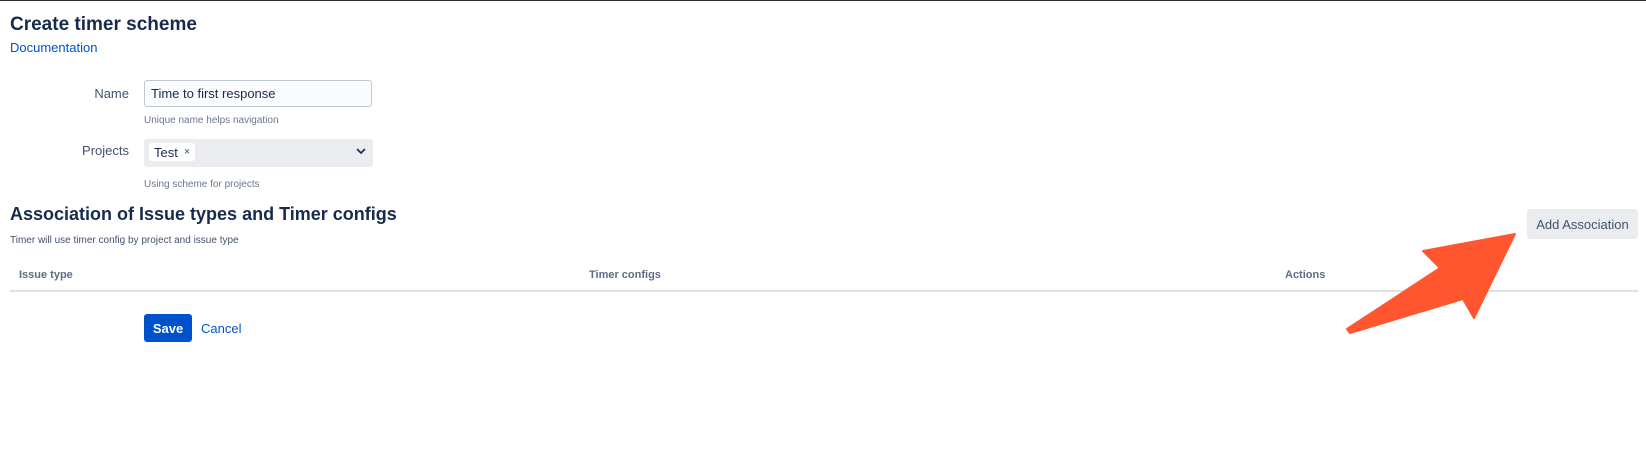  What do you see at coordinates (111, 93) in the screenshot?
I see `name-label: Name` at bounding box center [111, 93].